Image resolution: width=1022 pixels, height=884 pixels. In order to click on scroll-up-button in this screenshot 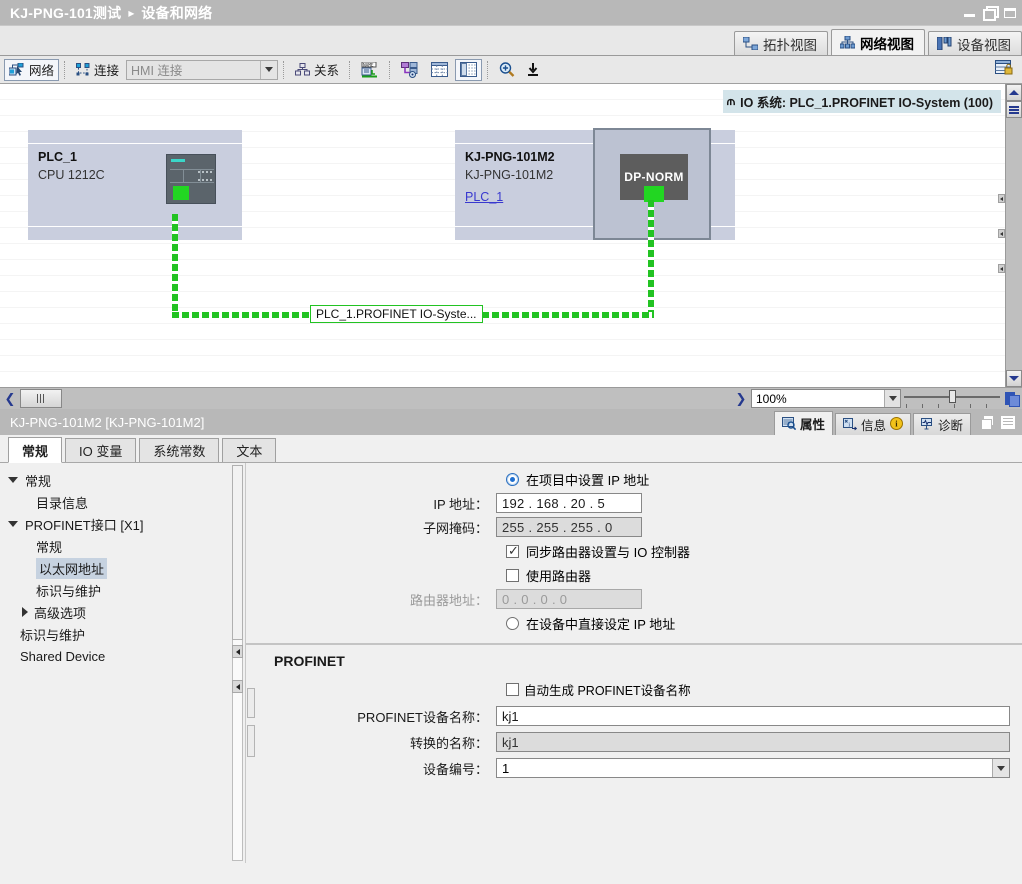, I will do `click(1014, 92)`.